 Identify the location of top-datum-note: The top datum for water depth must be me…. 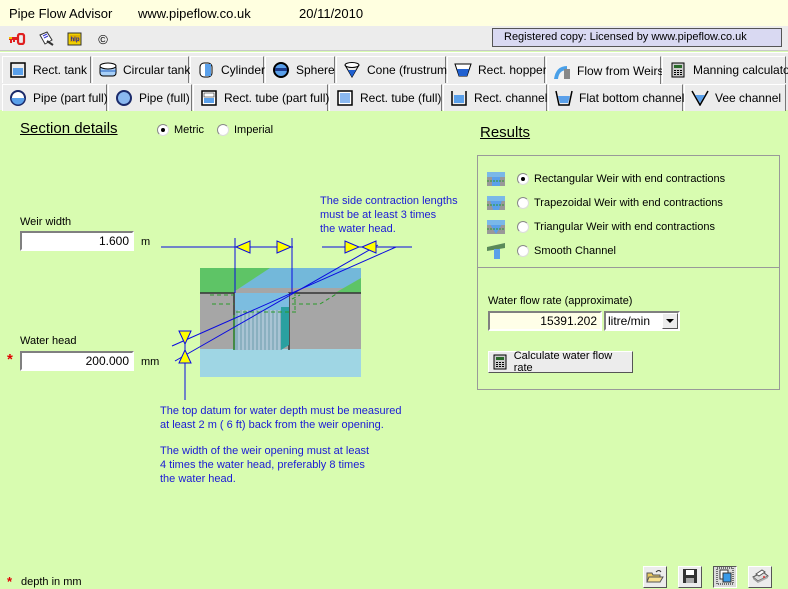
(281, 418).